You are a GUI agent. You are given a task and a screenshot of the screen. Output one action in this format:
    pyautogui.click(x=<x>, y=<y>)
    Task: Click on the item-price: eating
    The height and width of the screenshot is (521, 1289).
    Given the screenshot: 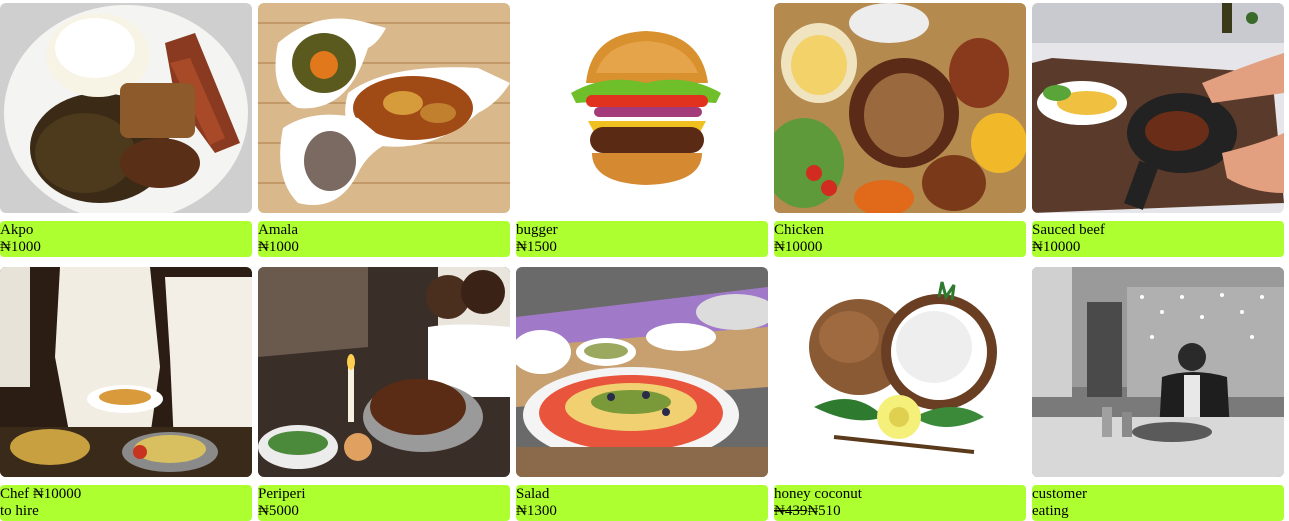 What is the action you would take?
    pyautogui.click(x=1050, y=511)
    